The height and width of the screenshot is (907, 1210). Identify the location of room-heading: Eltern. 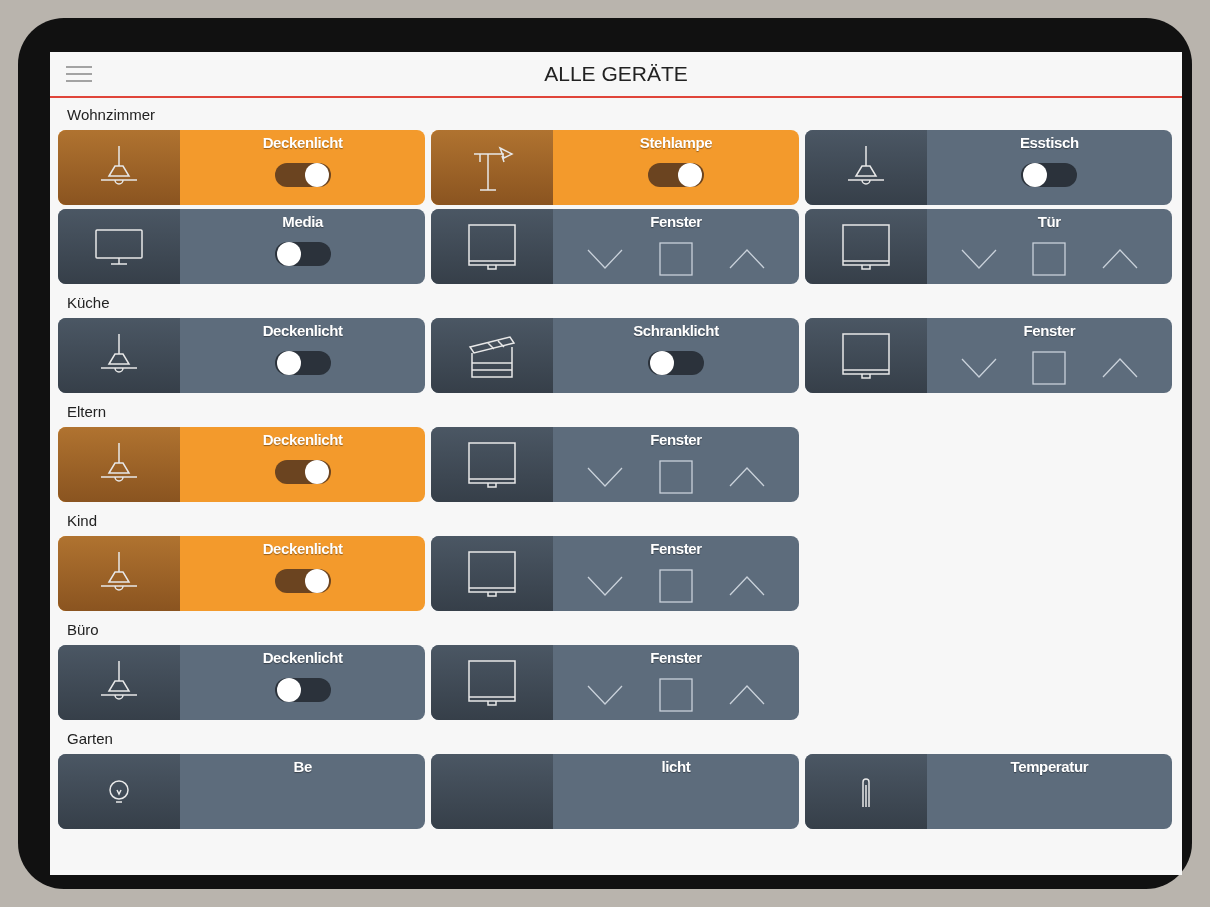
(87, 412).